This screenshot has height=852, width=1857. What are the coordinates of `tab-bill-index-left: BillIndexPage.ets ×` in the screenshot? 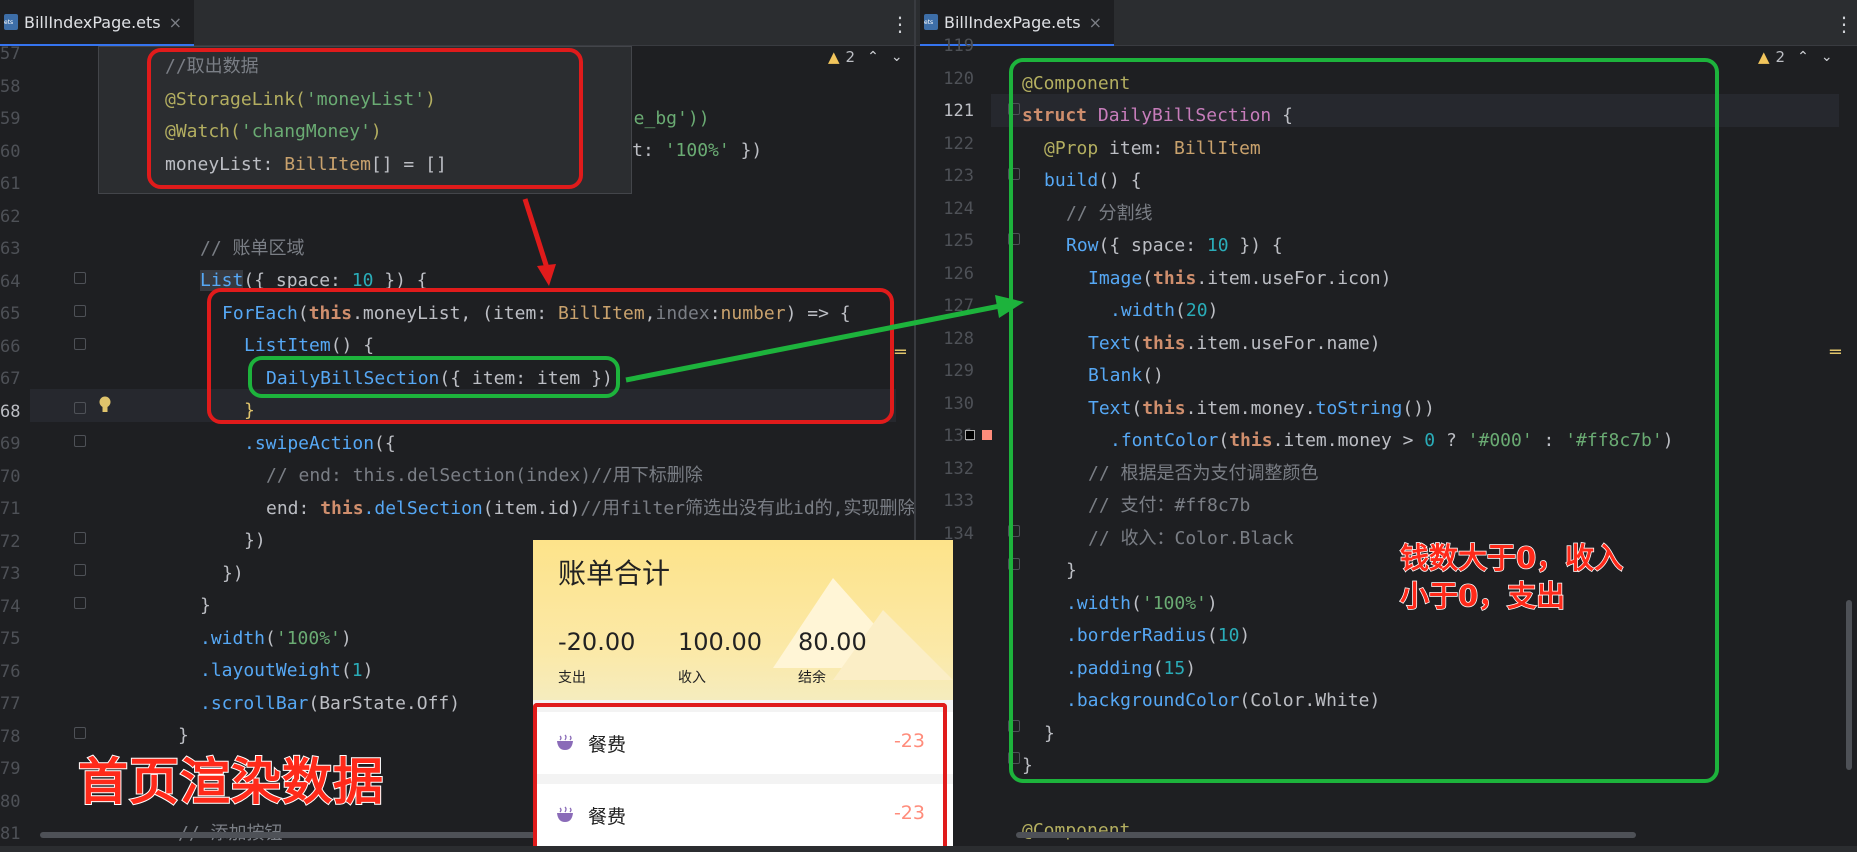 It's located at (97, 23).